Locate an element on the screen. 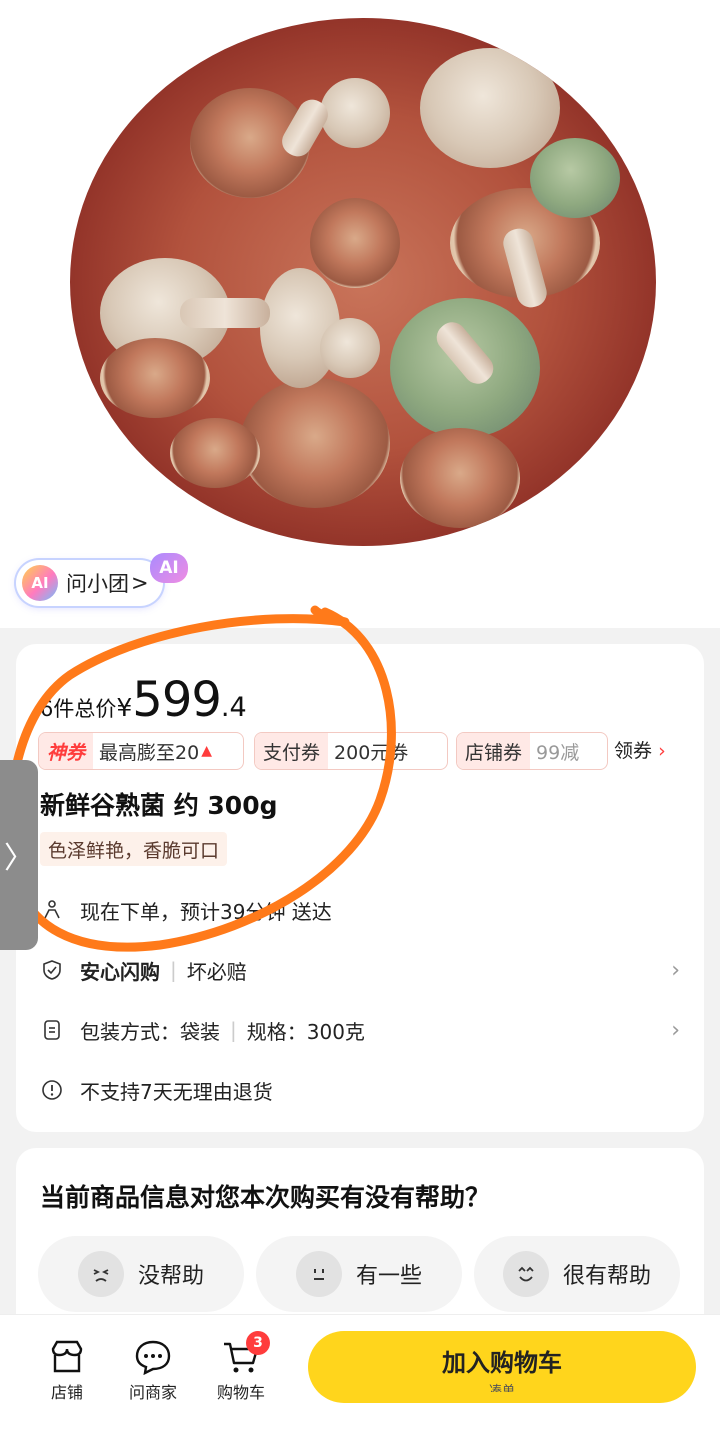 The width and height of the screenshot is (720, 1429). side-drawer-handle: 〉 is located at coordinates (19, 855).